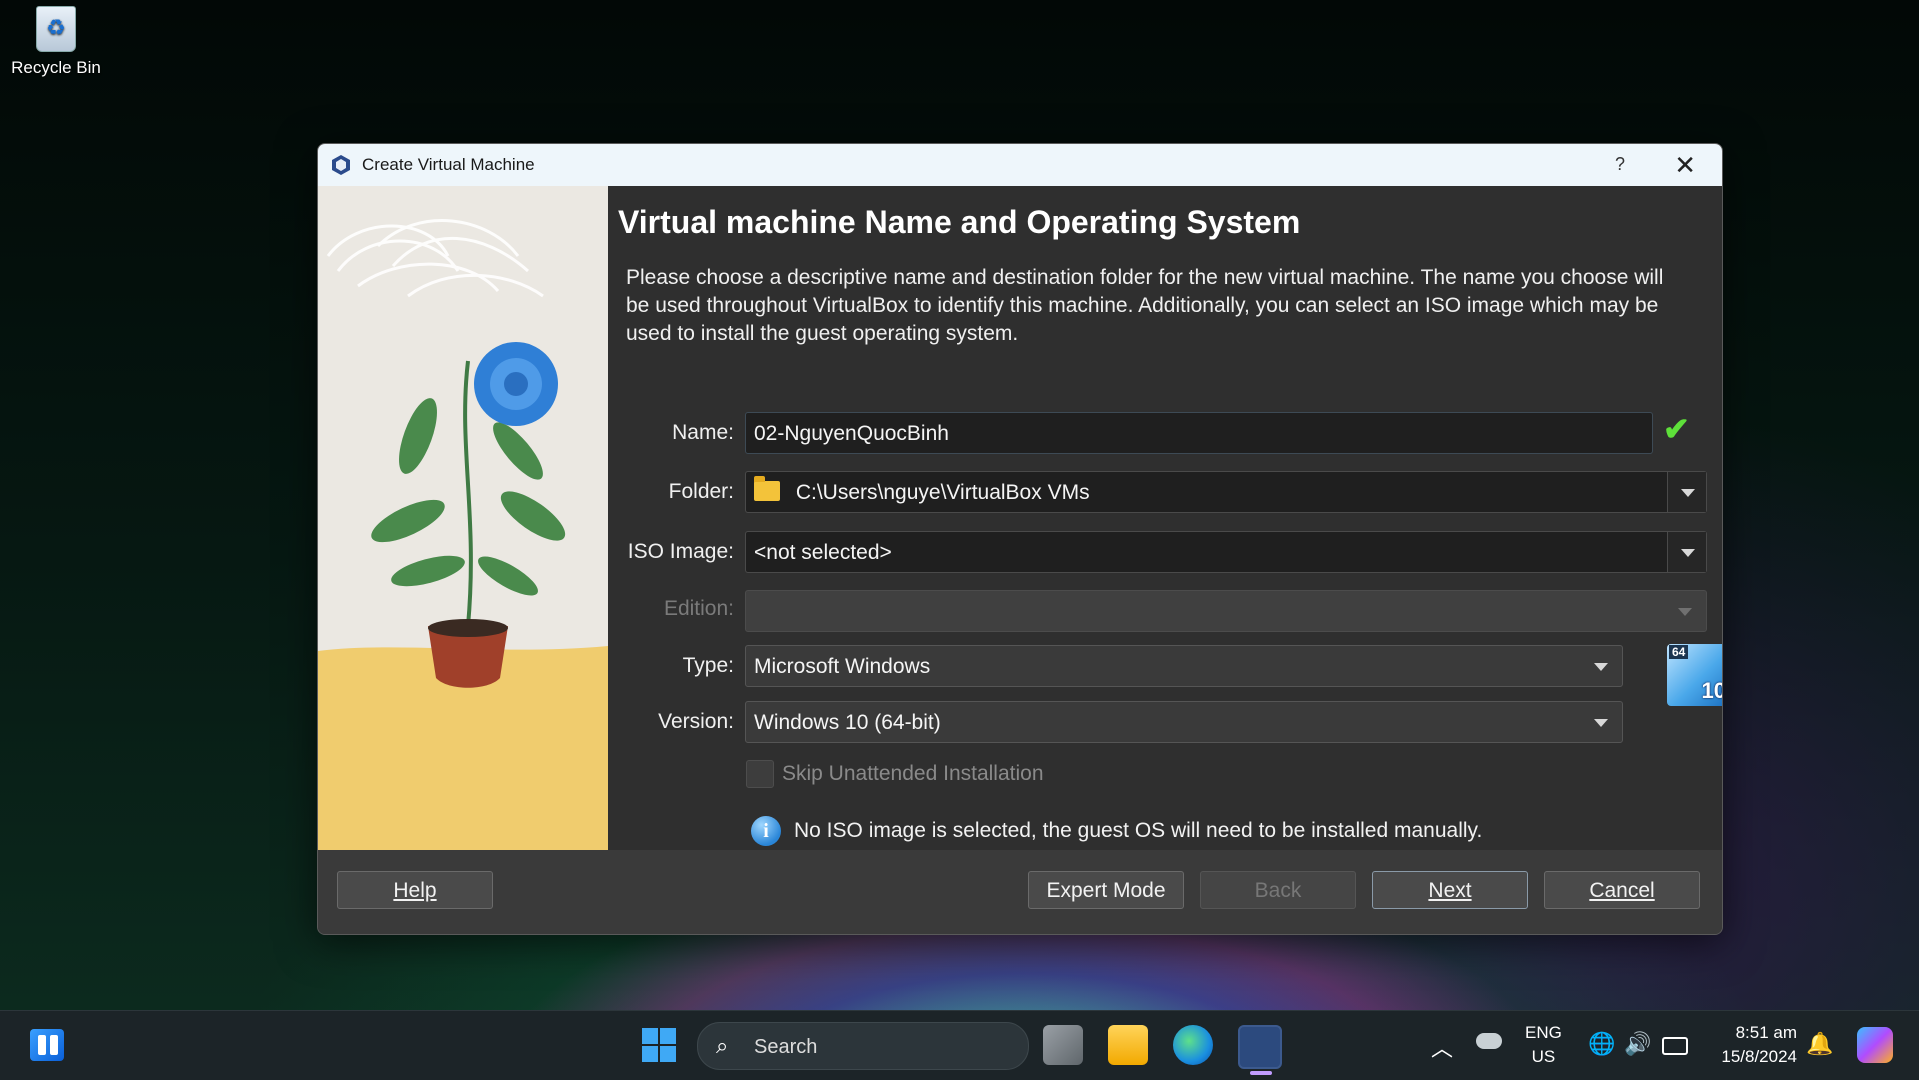 Image resolution: width=1919 pixels, height=1080 pixels. I want to click on version-combobox: Windows 10 (64-bit), so click(1184, 722).